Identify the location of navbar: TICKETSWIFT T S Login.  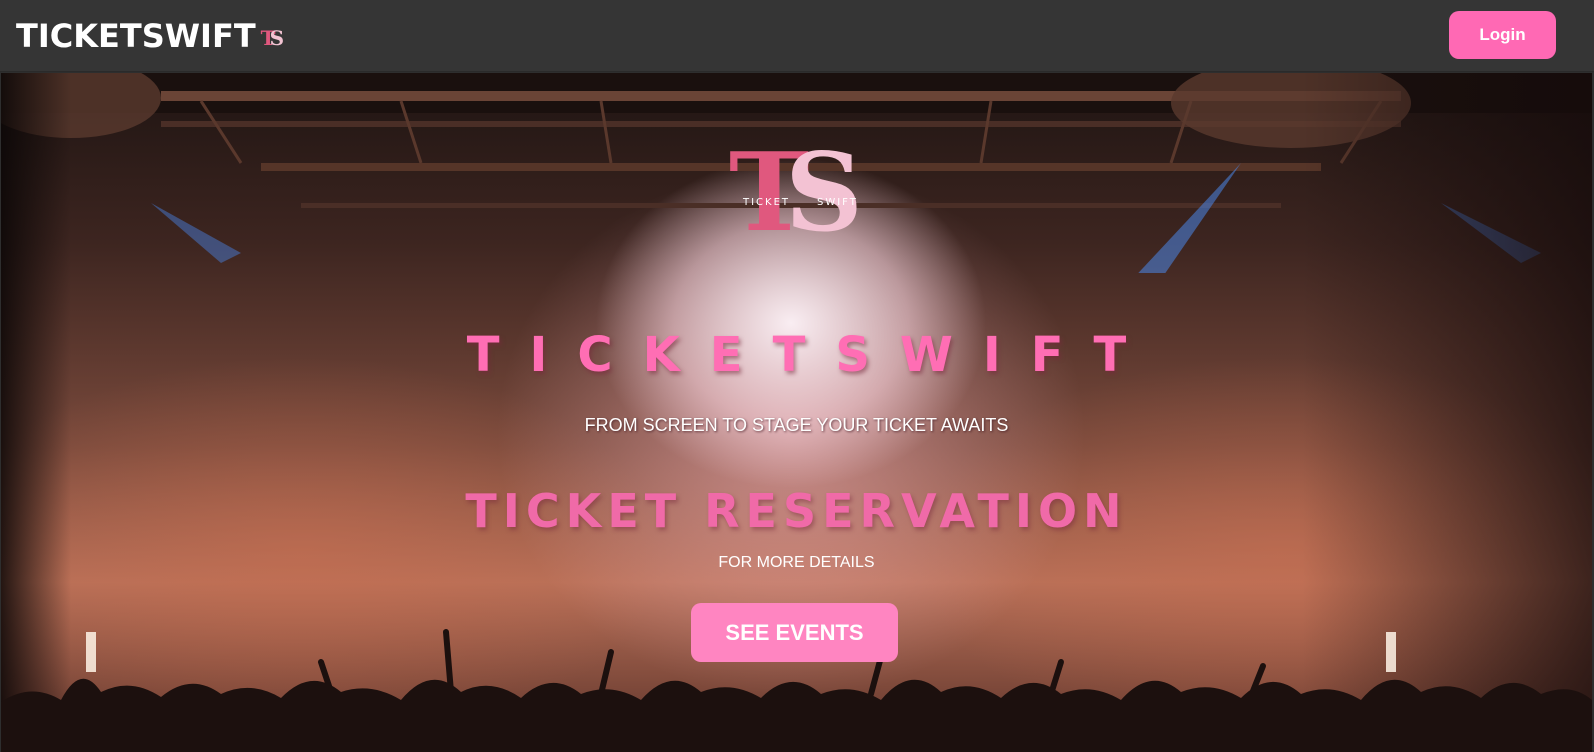
(797, 36).